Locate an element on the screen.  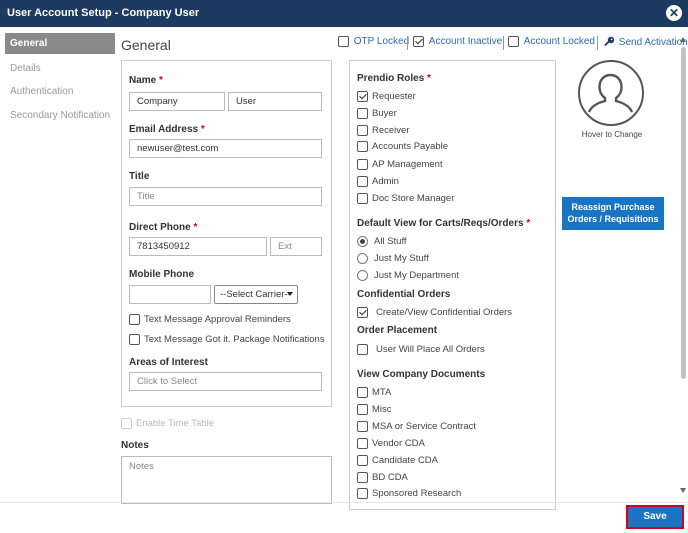
footer-divider is located at coordinates (344, 502).